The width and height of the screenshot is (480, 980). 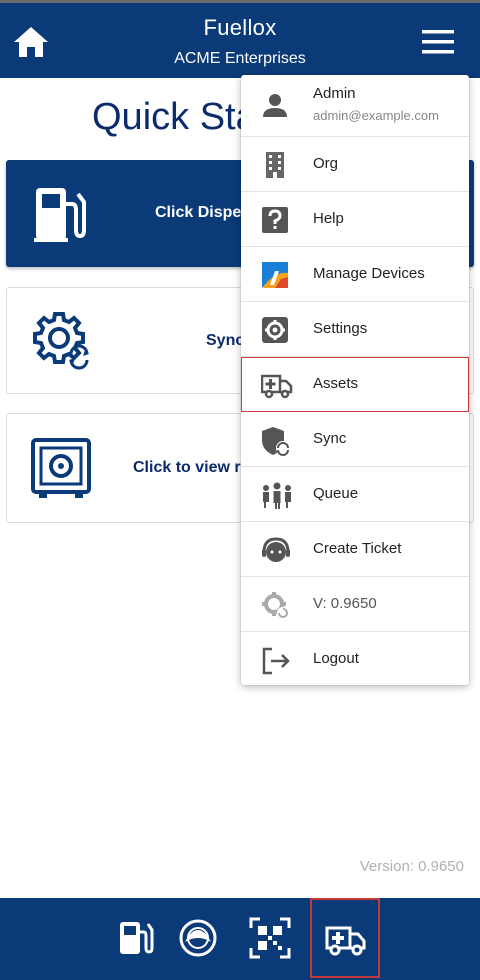 I want to click on menu-item-create-ticket: Create Ticket, so click(x=355, y=549).